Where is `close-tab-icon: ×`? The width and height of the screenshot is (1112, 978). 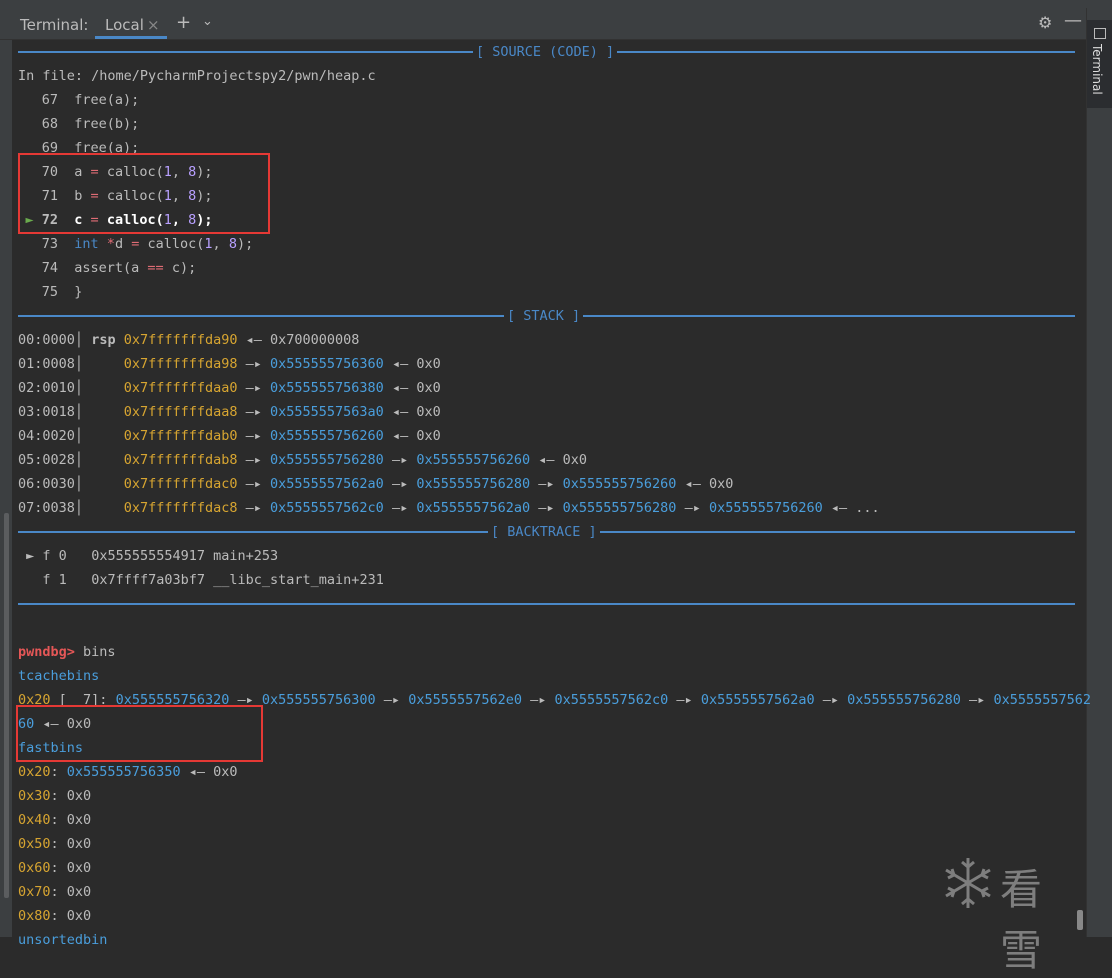 close-tab-icon: × is located at coordinates (153, 25).